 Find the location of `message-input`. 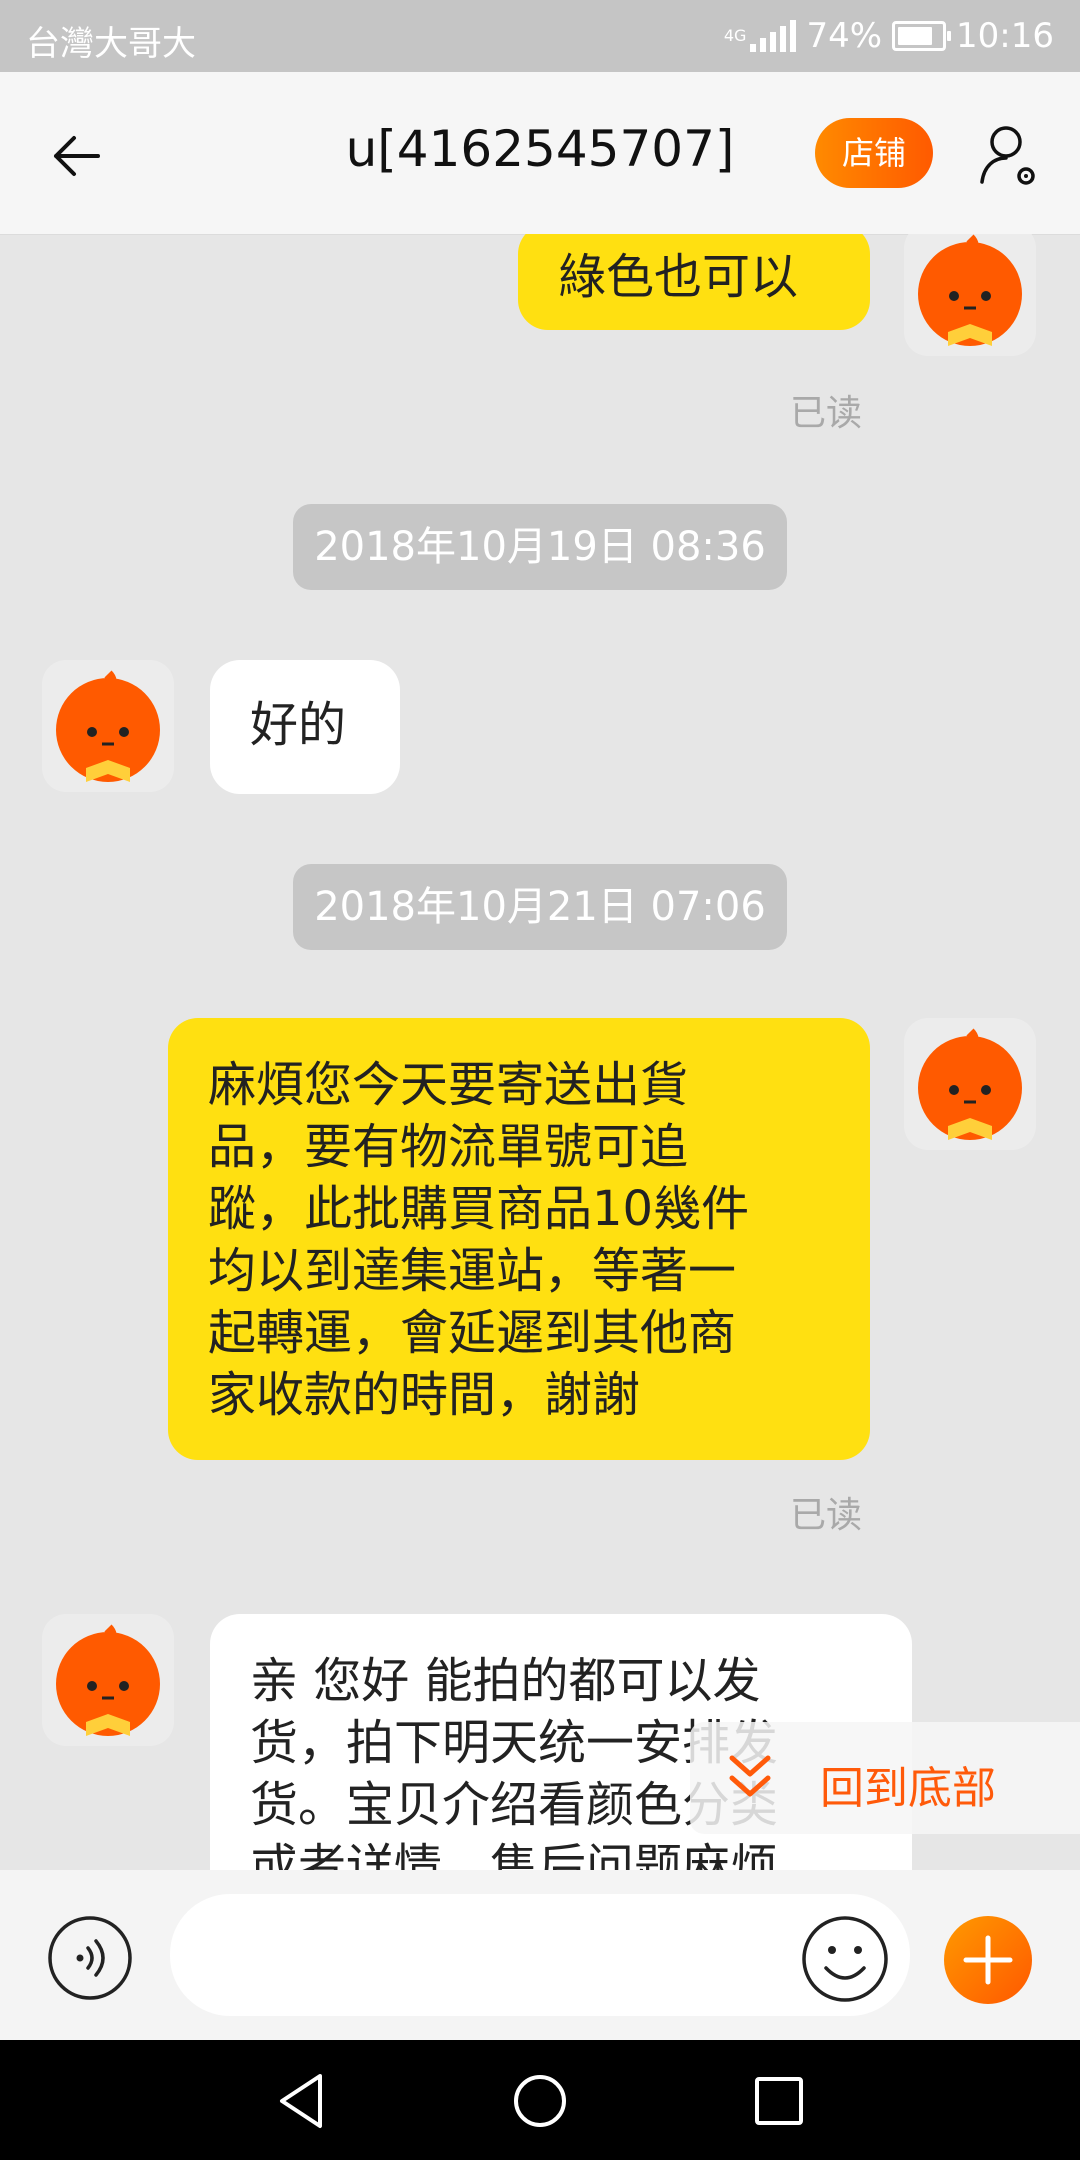

message-input is located at coordinates (540, 1955).